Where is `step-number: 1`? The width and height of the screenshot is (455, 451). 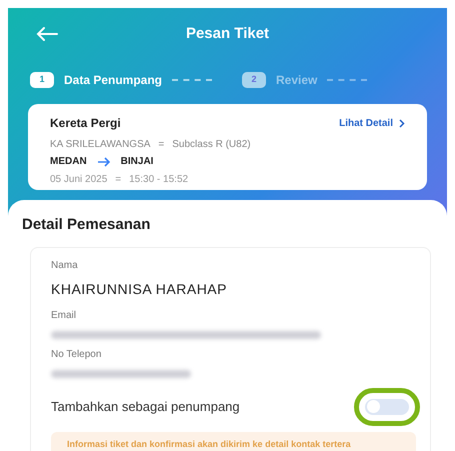
step-number: 1 is located at coordinates (42, 80).